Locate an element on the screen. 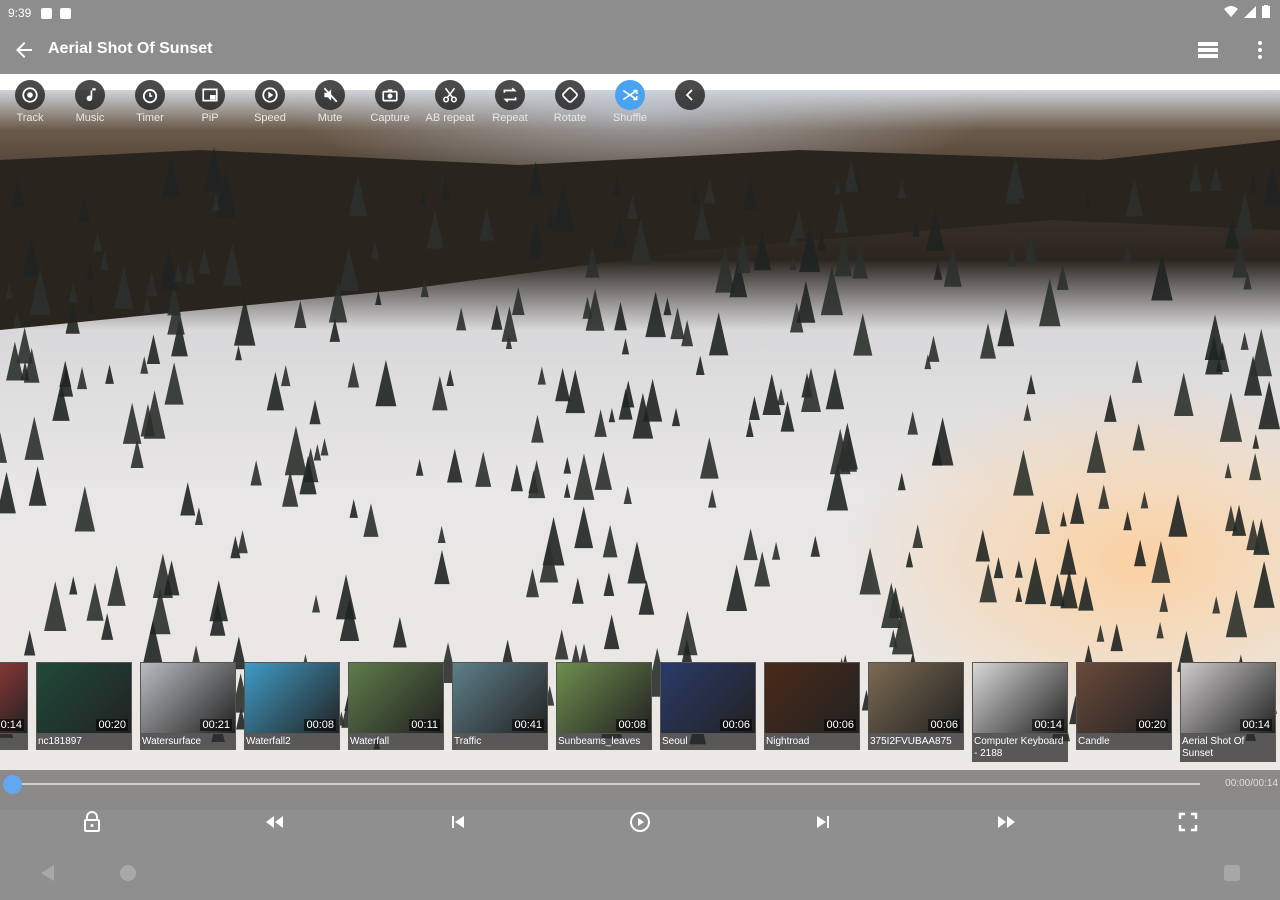  skip-next-icon is located at coordinates (823, 822).